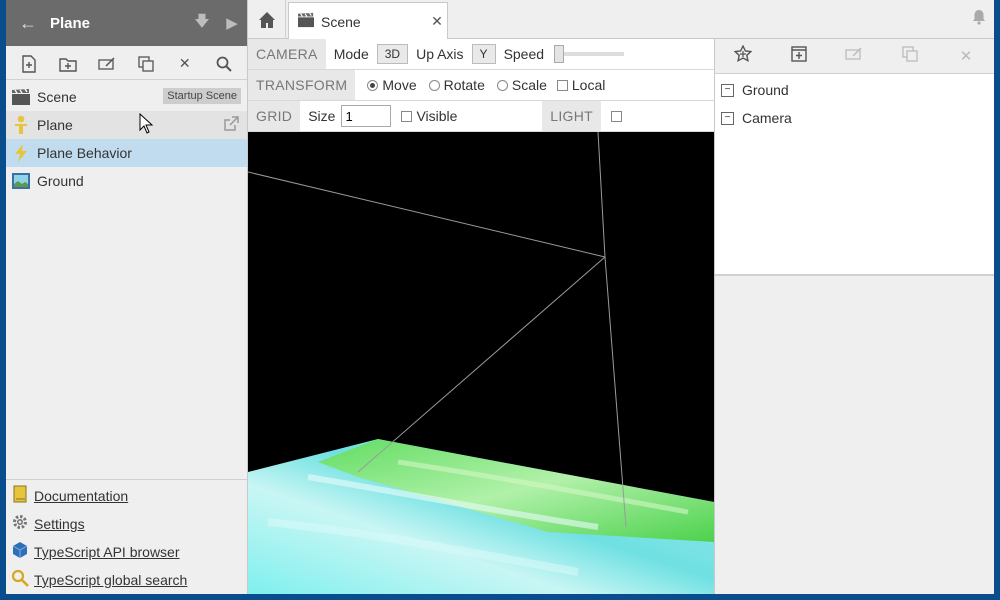  I want to click on local-label: Local, so click(588, 85).